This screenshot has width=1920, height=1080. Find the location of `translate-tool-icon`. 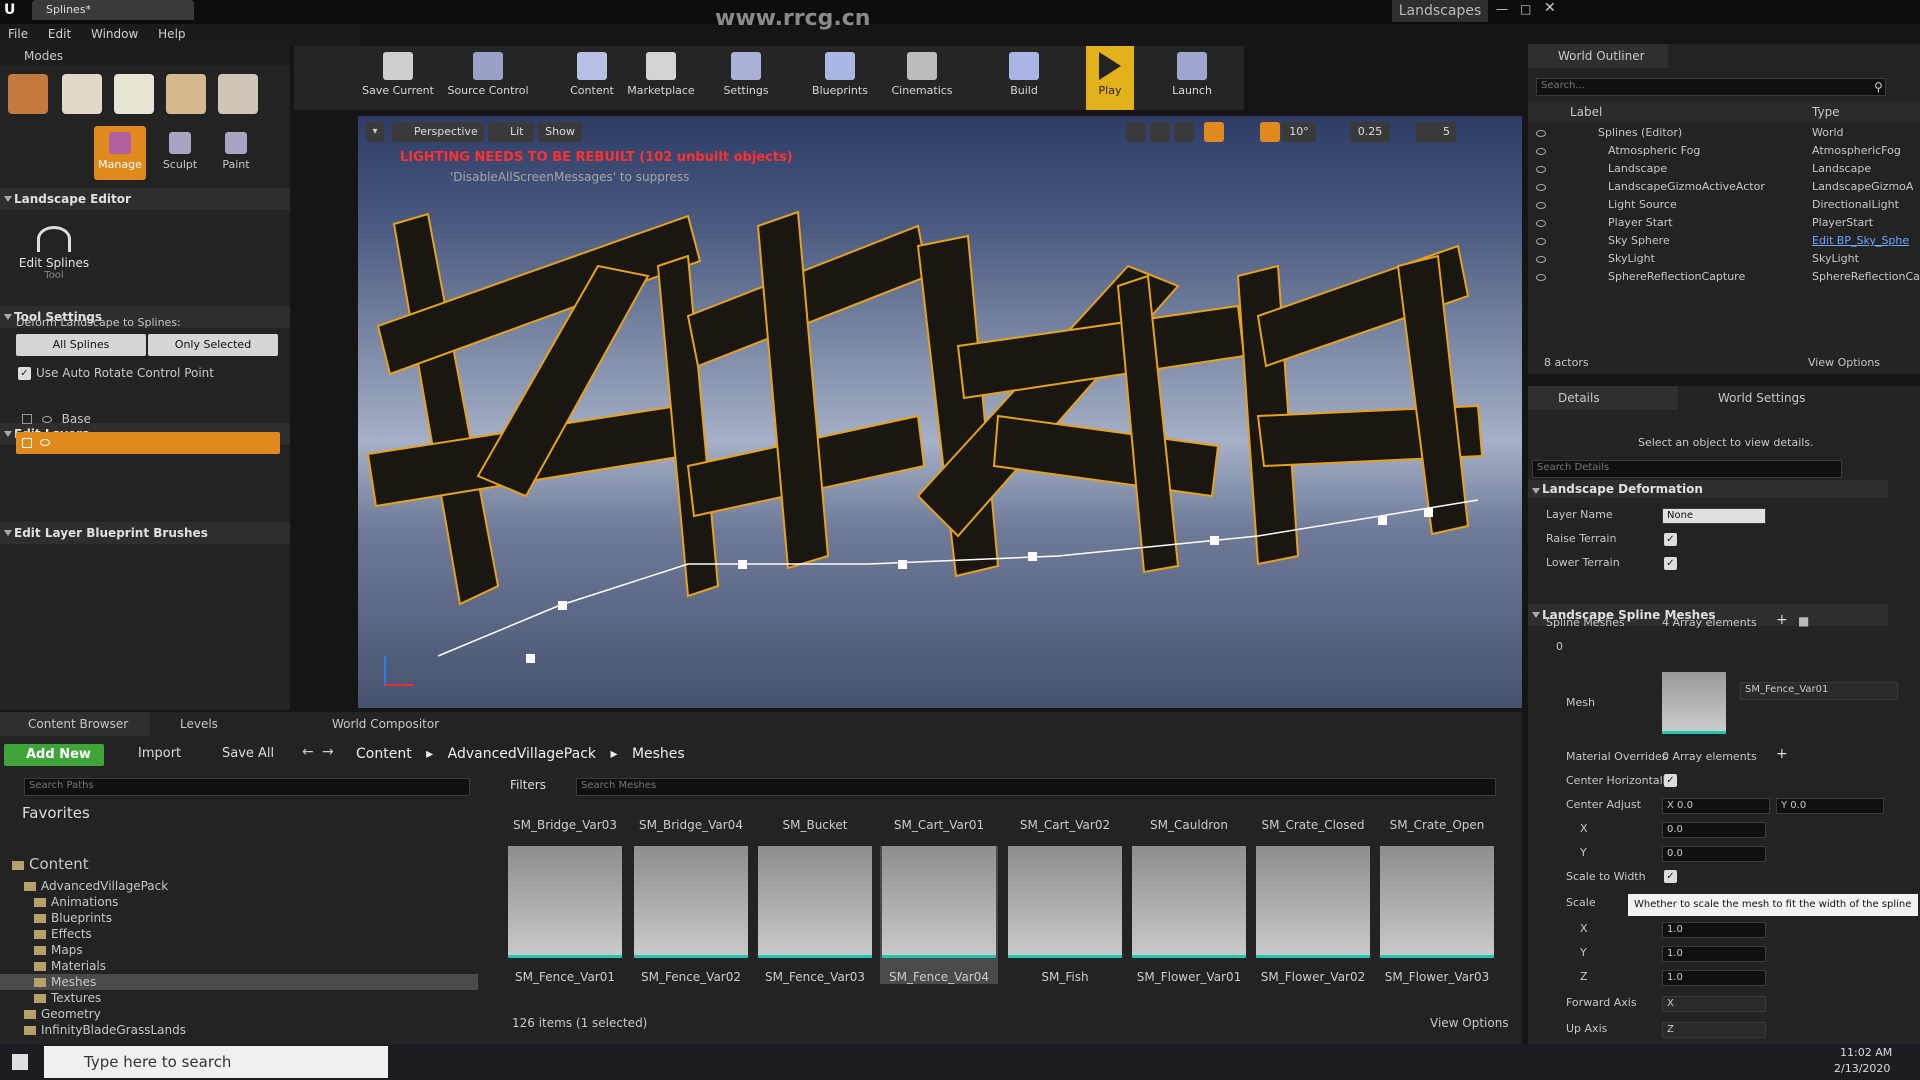

translate-tool-icon is located at coordinates (1136, 132).